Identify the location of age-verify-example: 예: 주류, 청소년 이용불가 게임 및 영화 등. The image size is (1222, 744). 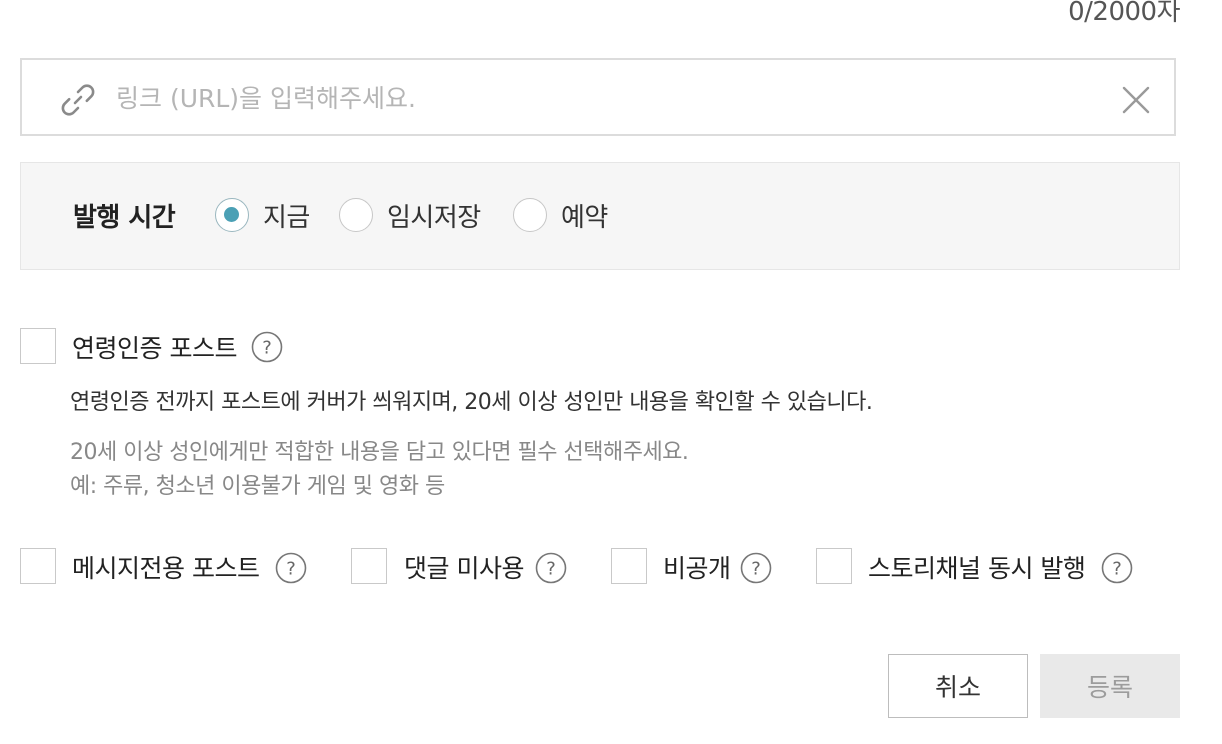
(257, 486).